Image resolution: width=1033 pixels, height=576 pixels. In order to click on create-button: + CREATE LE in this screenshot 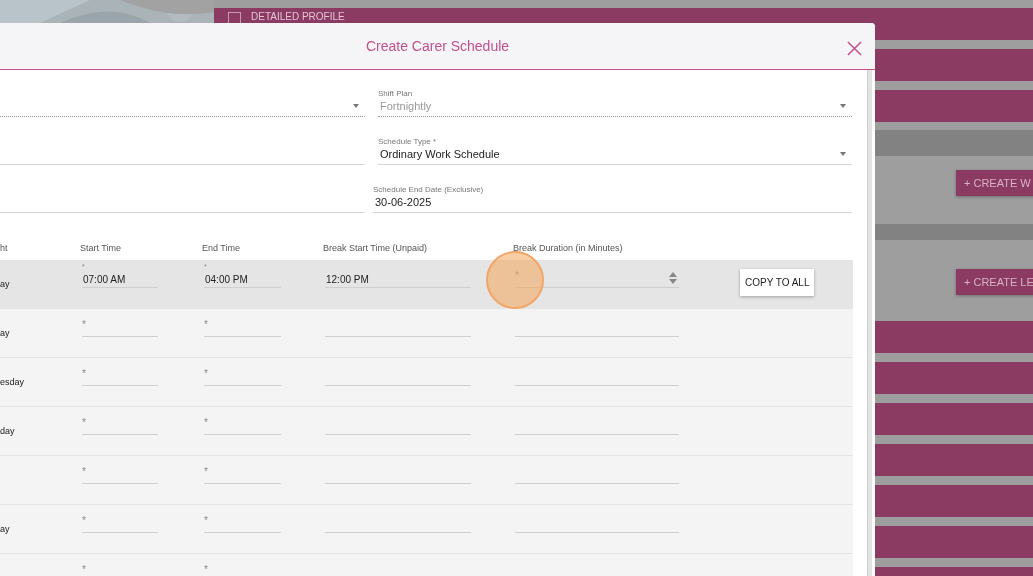, I will do `click(994, 282)`.